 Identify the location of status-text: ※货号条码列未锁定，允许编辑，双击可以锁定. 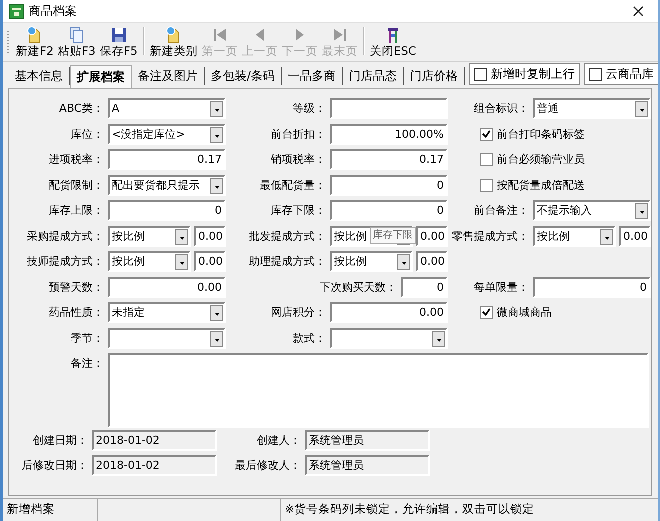
(410, 509).